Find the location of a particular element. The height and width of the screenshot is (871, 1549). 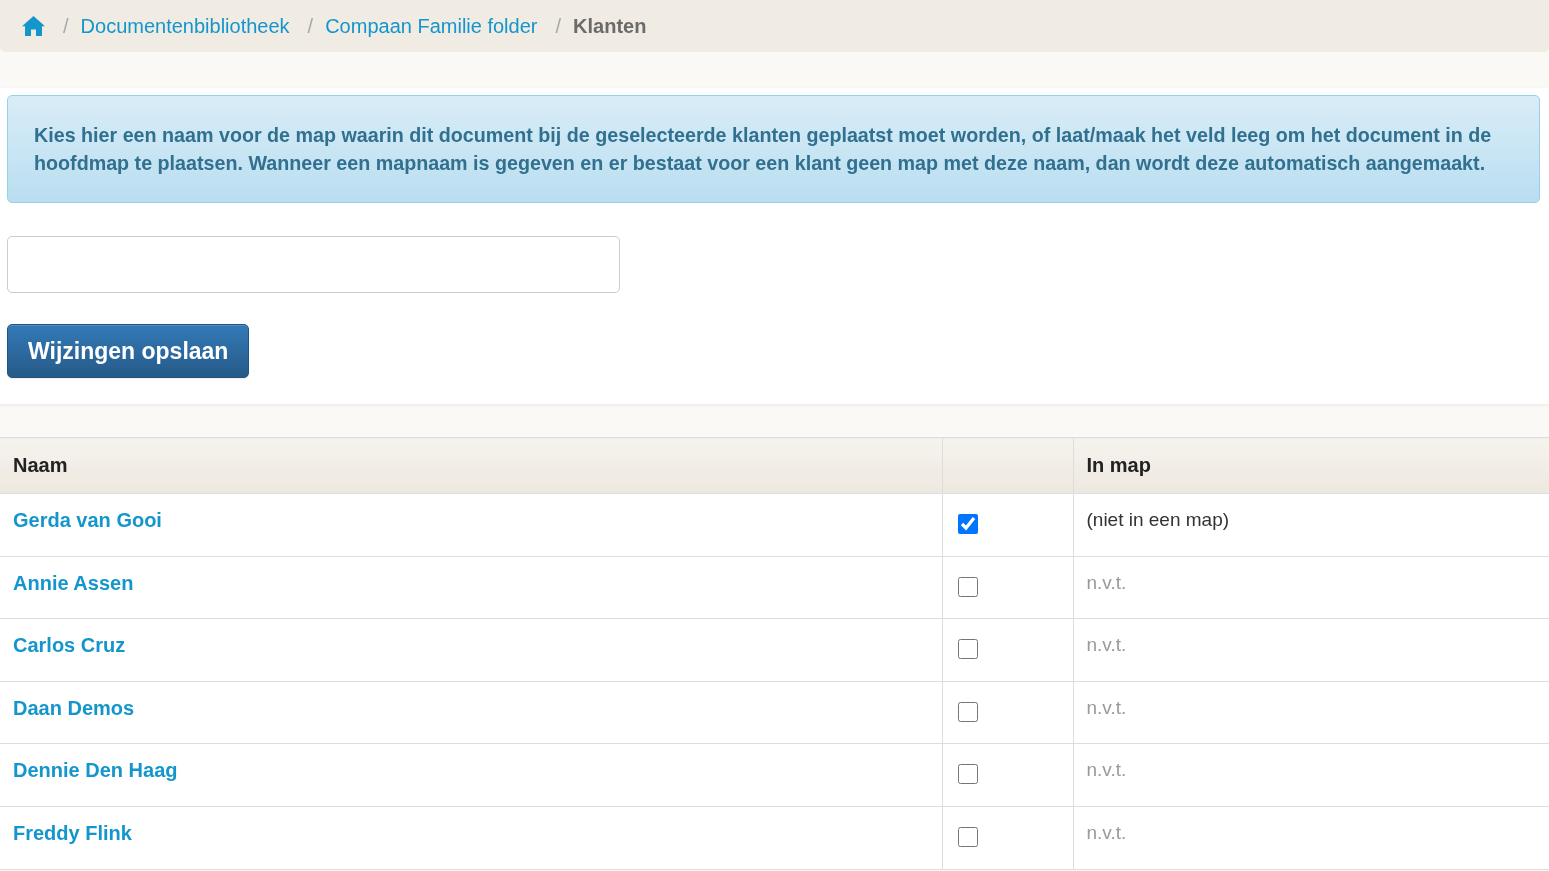

folder-text: (niet in een map) is located at coordinates (1158, 519).